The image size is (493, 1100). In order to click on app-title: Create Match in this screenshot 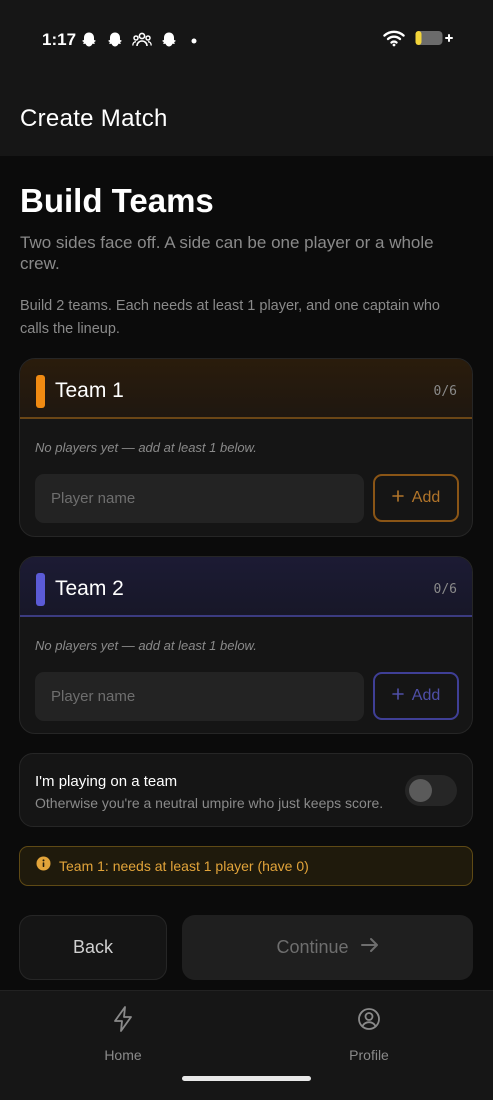, I will do `click(94, 118)`.